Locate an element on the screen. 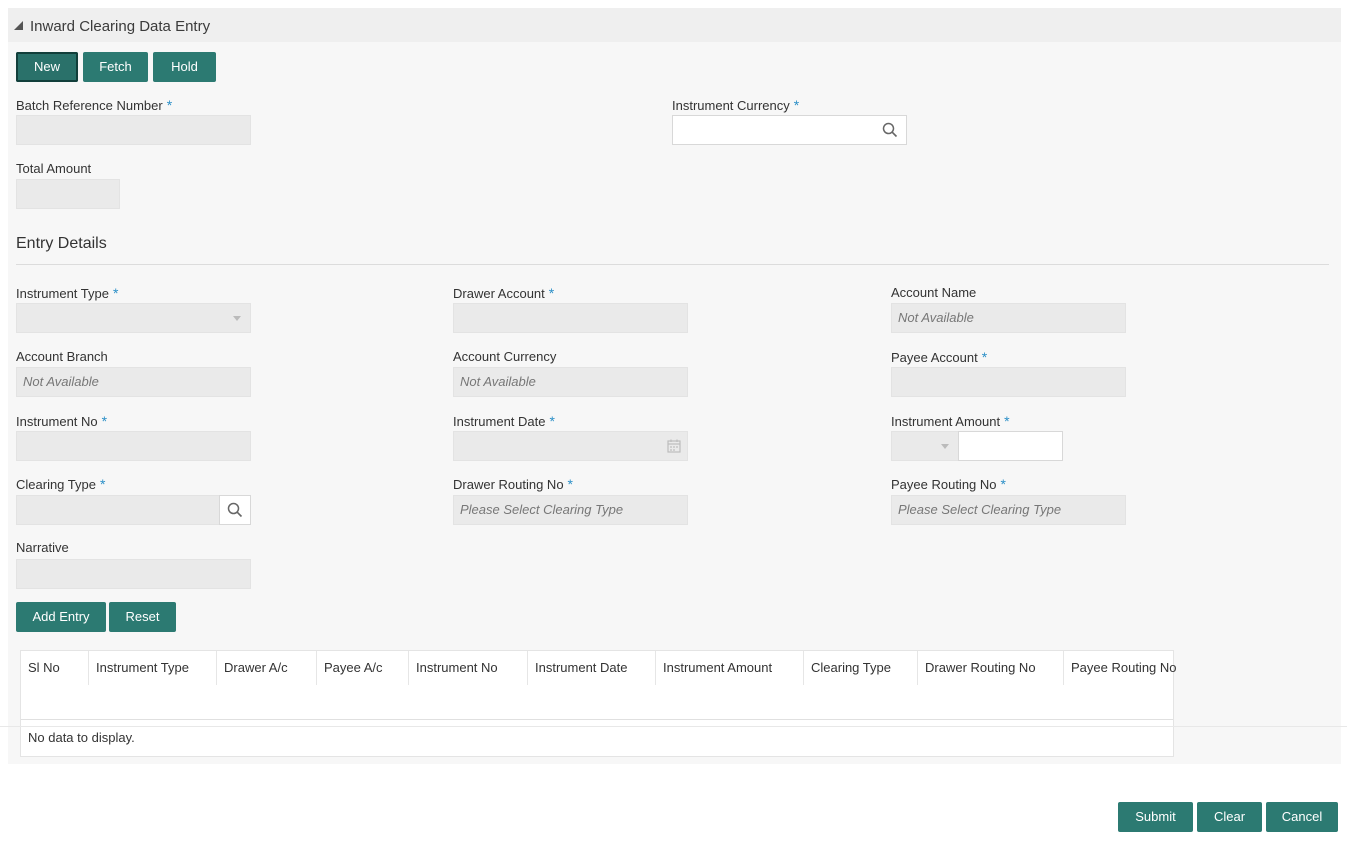 This screenshot has width=1347, height=846. search-icon is located at coordinates (235, 510).